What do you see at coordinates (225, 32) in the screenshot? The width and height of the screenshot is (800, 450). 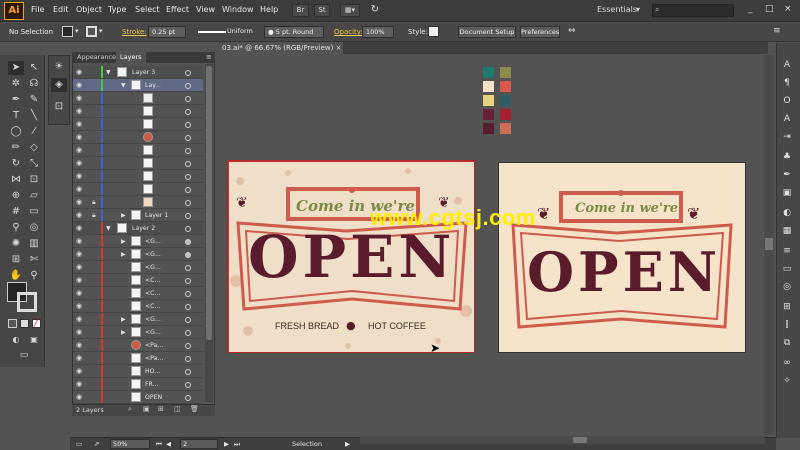 I see `variable-width-profile: Uniform` at bounding box center [225, 32].